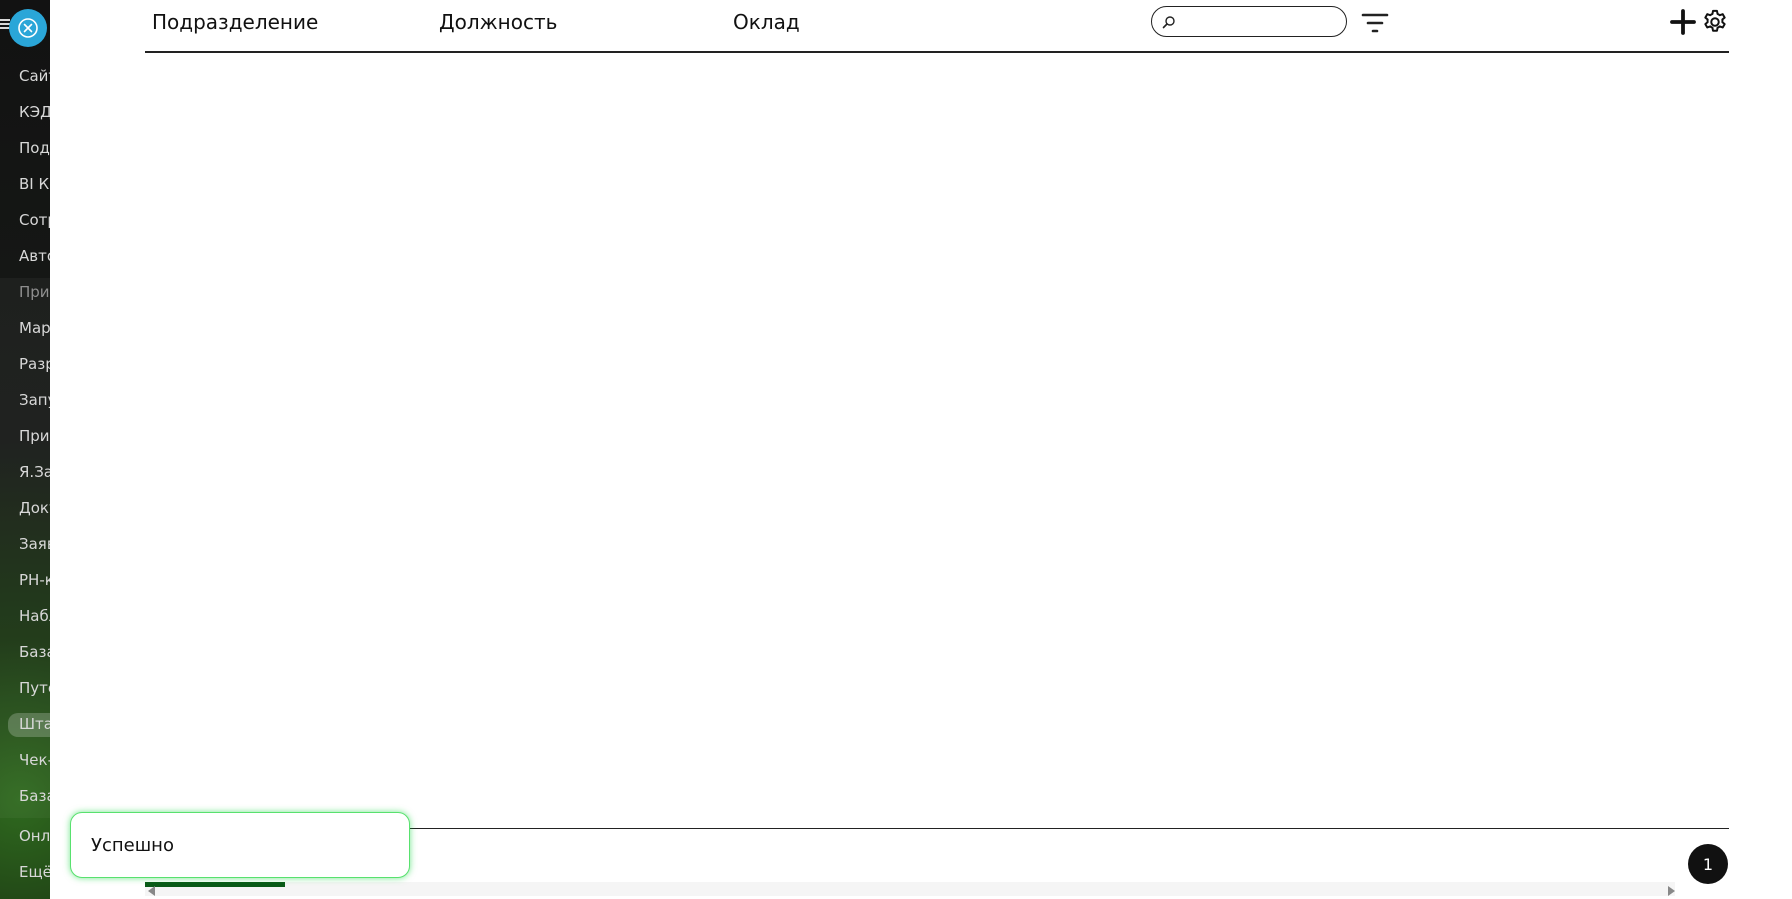 The image size is (1792, 899). I want to click on sidebar-item: КЭДС, so click(25, 112).